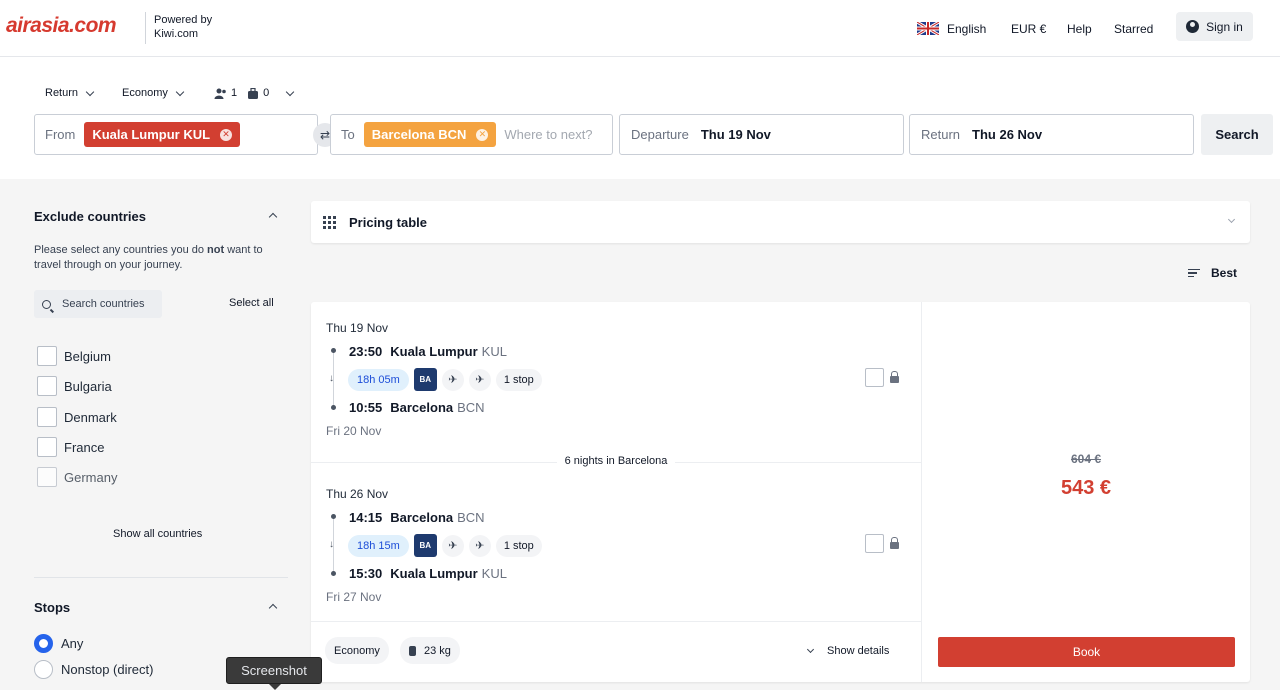 The height and width of the screenshot is (690, 1280). I want to click on user-icon, so click(1193, 26).